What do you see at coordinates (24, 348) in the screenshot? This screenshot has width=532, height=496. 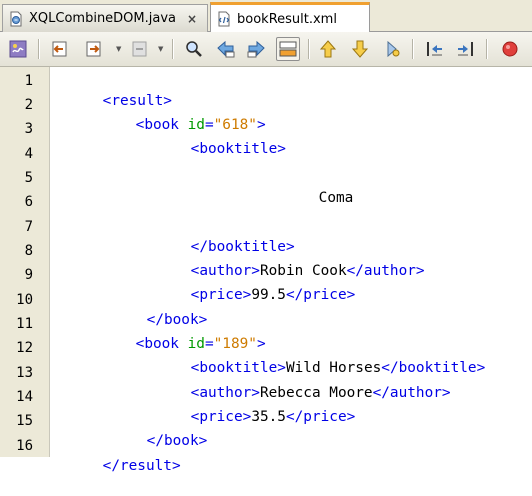 I see `line-number: 12` at bounding box center [24, 348].